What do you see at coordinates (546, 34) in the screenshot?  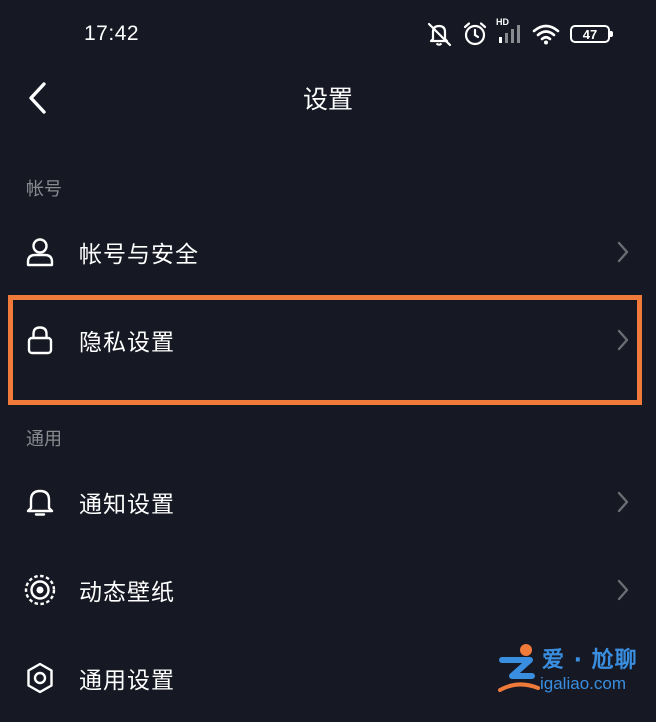 I see `wifi-icon` at bounding box center [546, 34].